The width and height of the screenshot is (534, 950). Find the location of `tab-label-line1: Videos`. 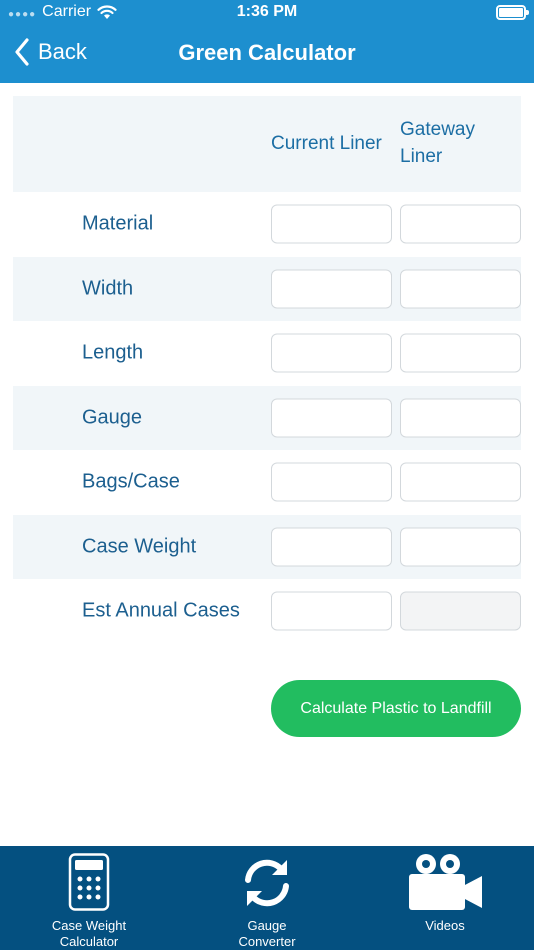

tab-label-line1: Videos is located at coordinates (445, 925).